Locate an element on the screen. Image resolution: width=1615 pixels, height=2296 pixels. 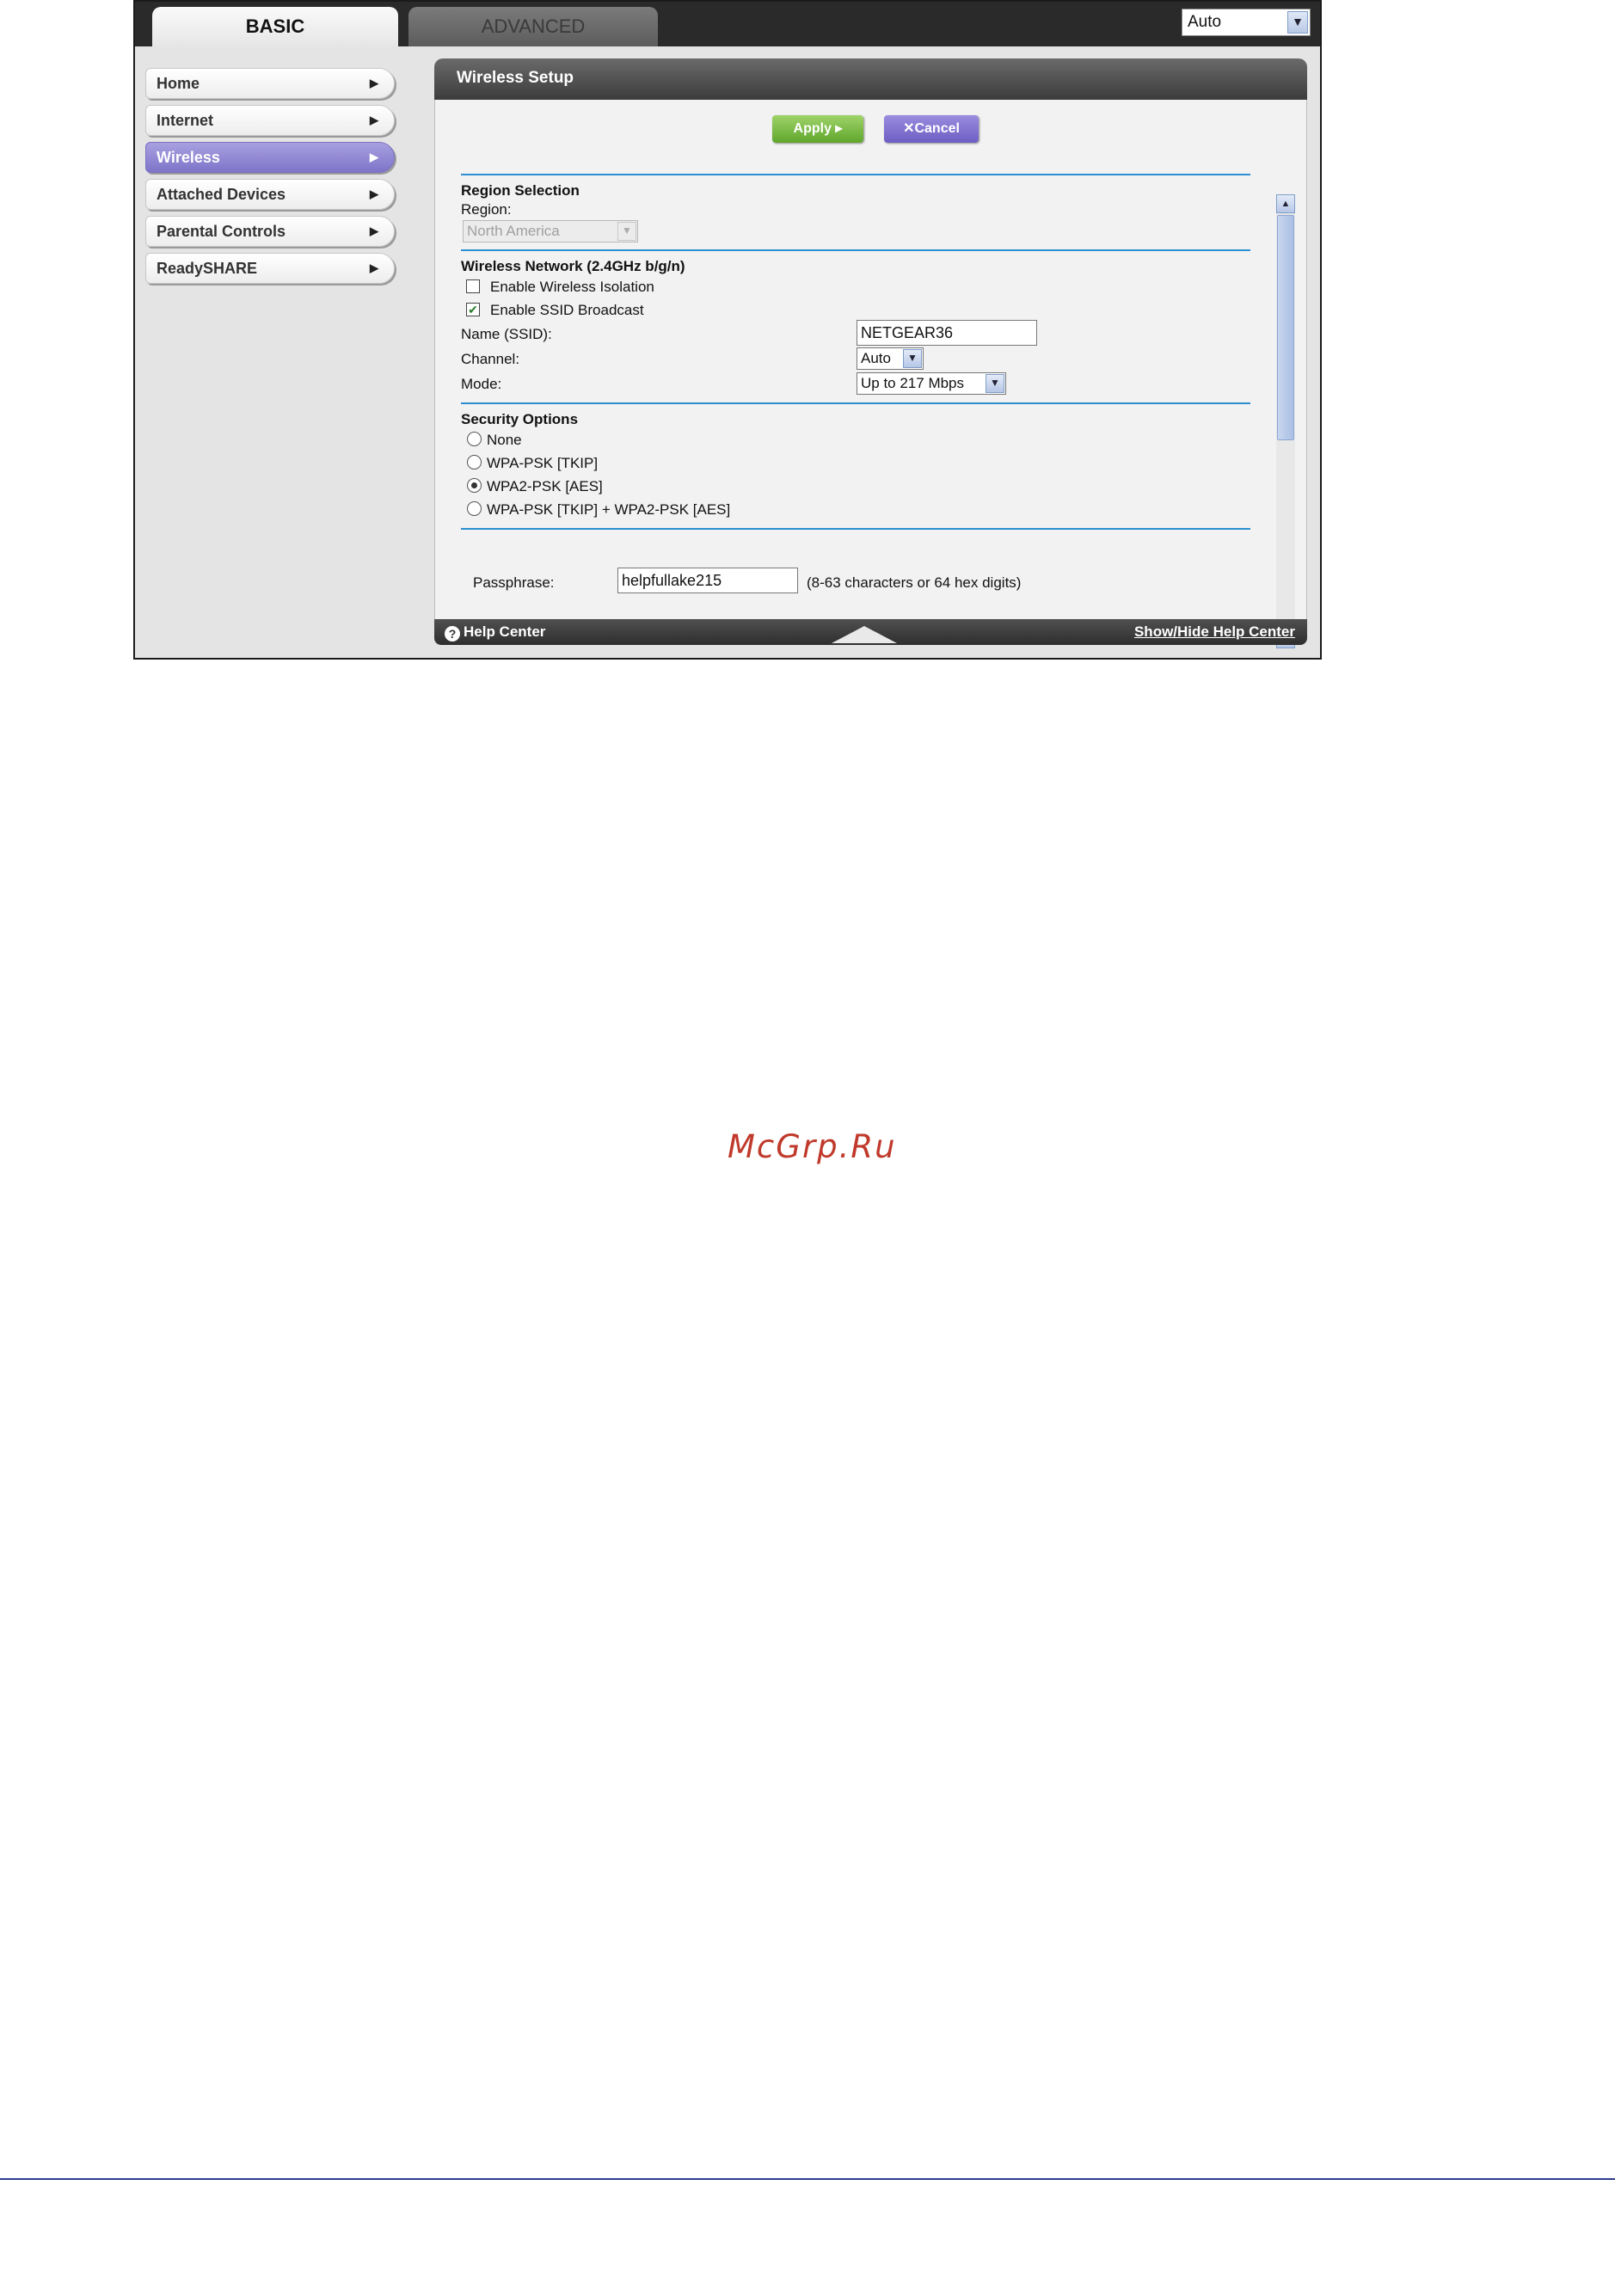
scrollbar: ▲ ▼ is located at coordinates (1285, 421).